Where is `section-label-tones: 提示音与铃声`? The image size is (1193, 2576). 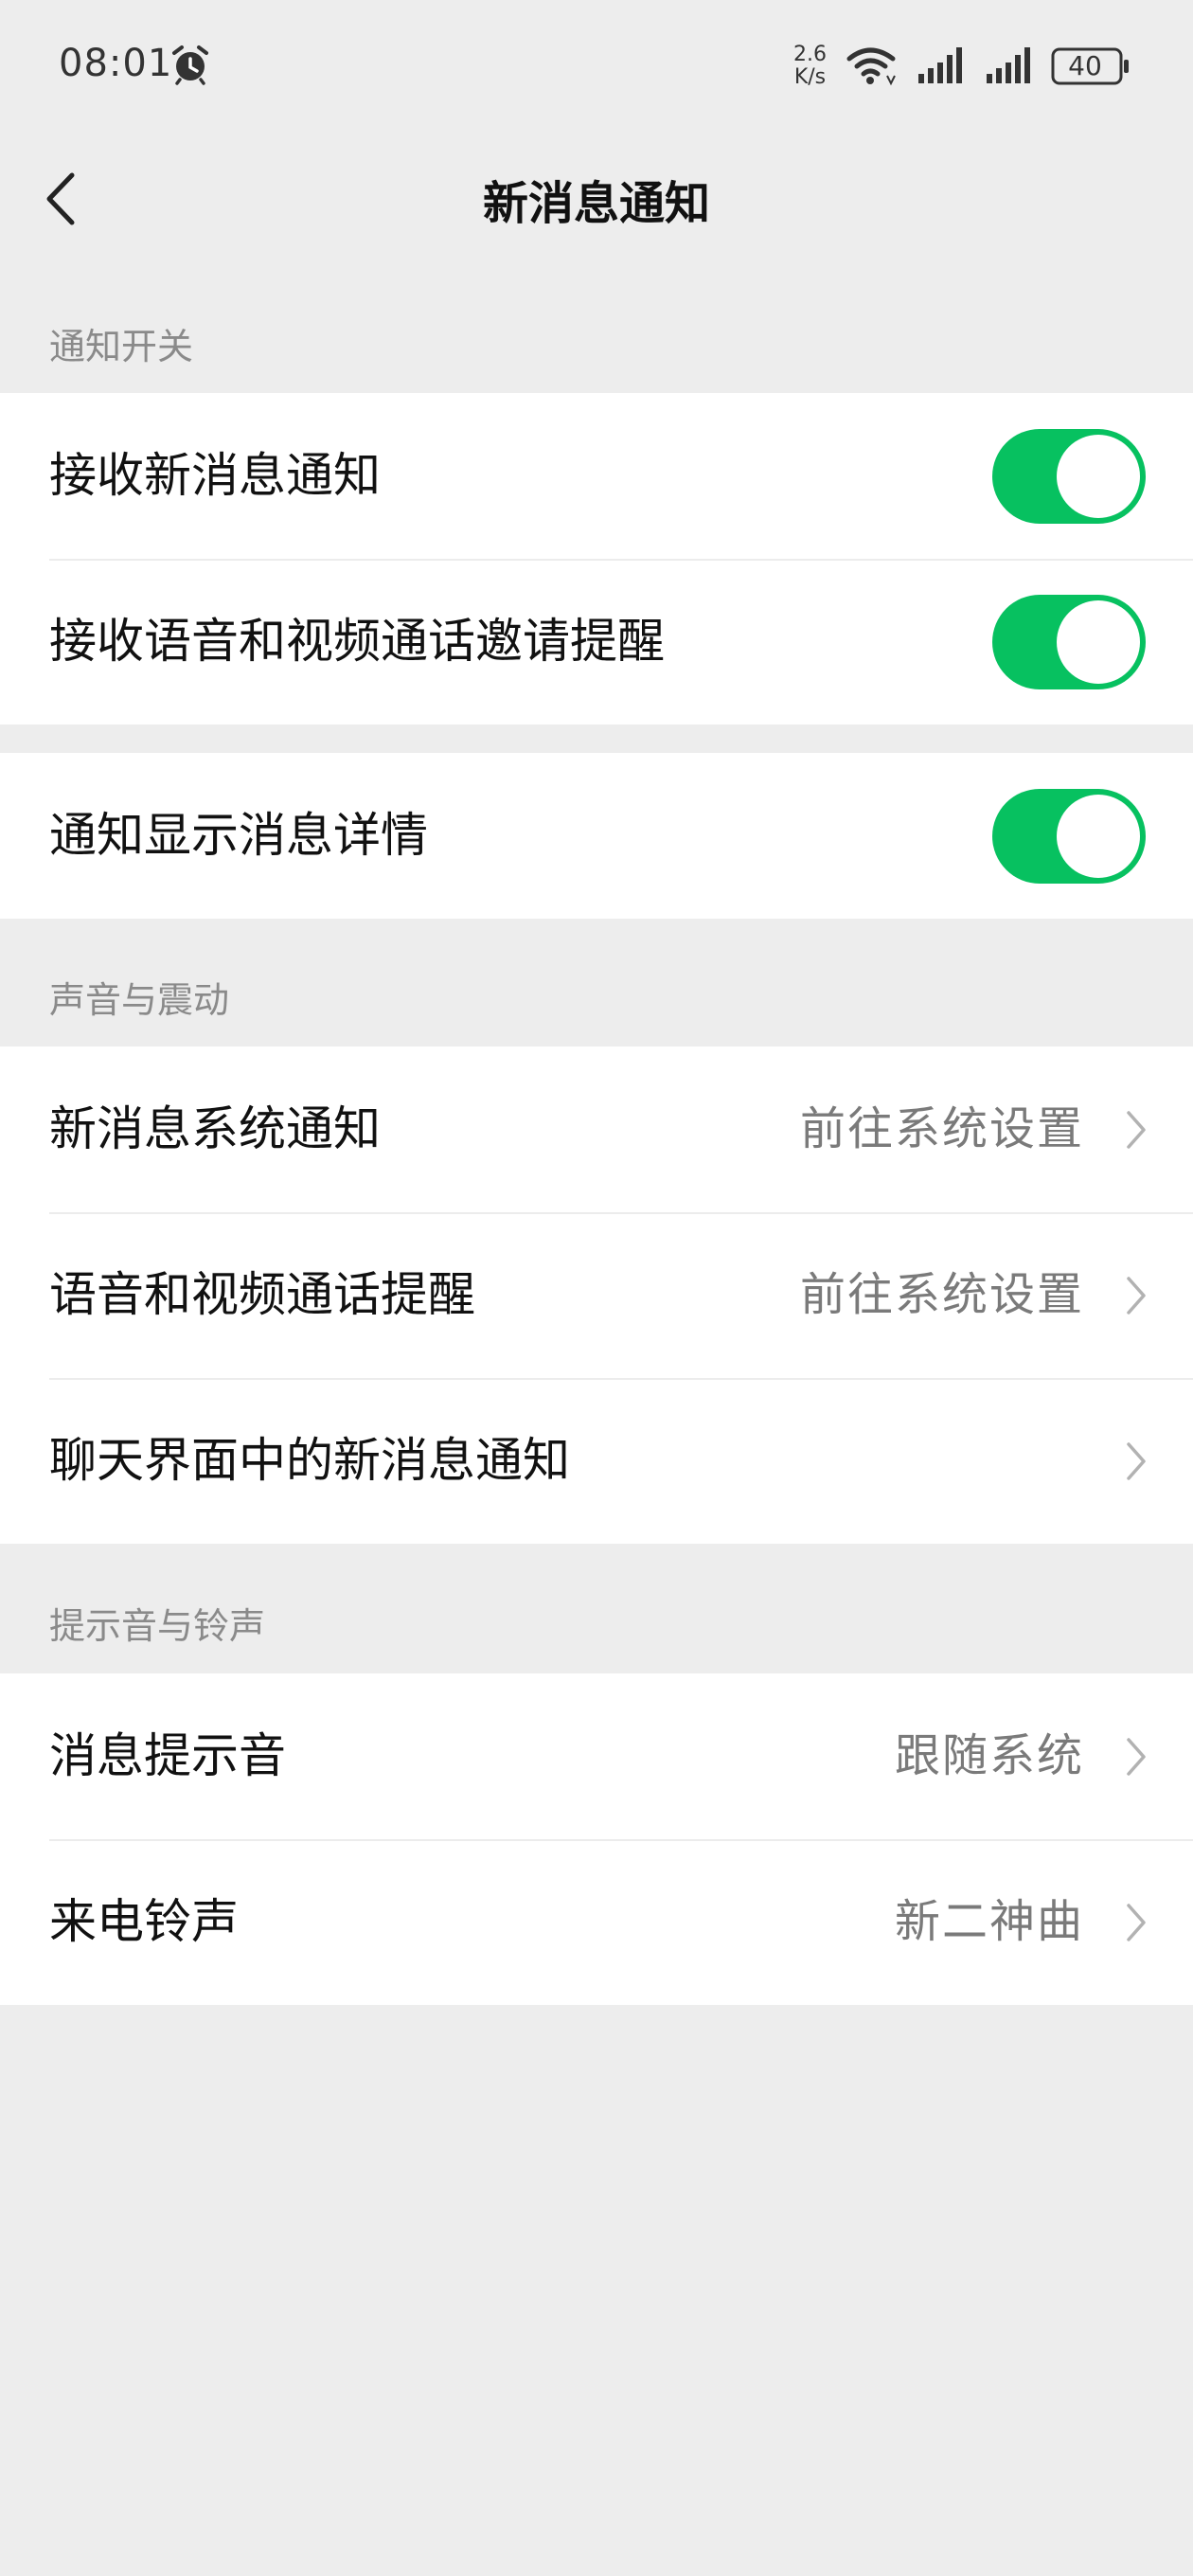 section-label-tones: 提示音与铃声 is located at coordinates (157, 1626).